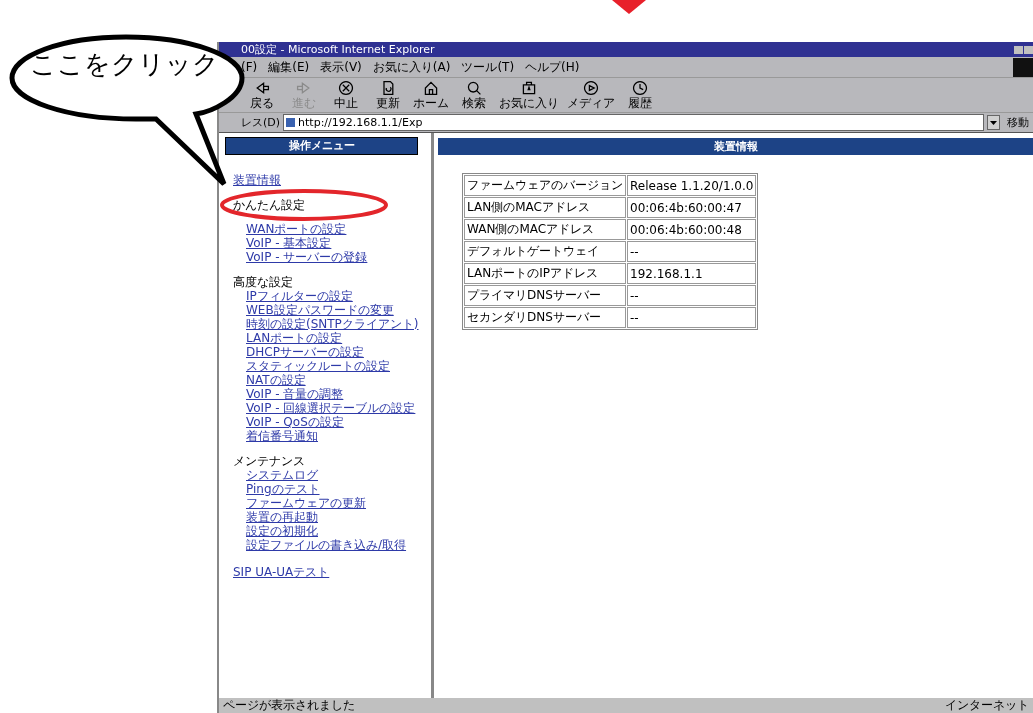 This screenshot has width=1033, height=713. Describe the element at coordinates (987, 705) in the screenshot. I see `zone-label: インターネット` at that location.